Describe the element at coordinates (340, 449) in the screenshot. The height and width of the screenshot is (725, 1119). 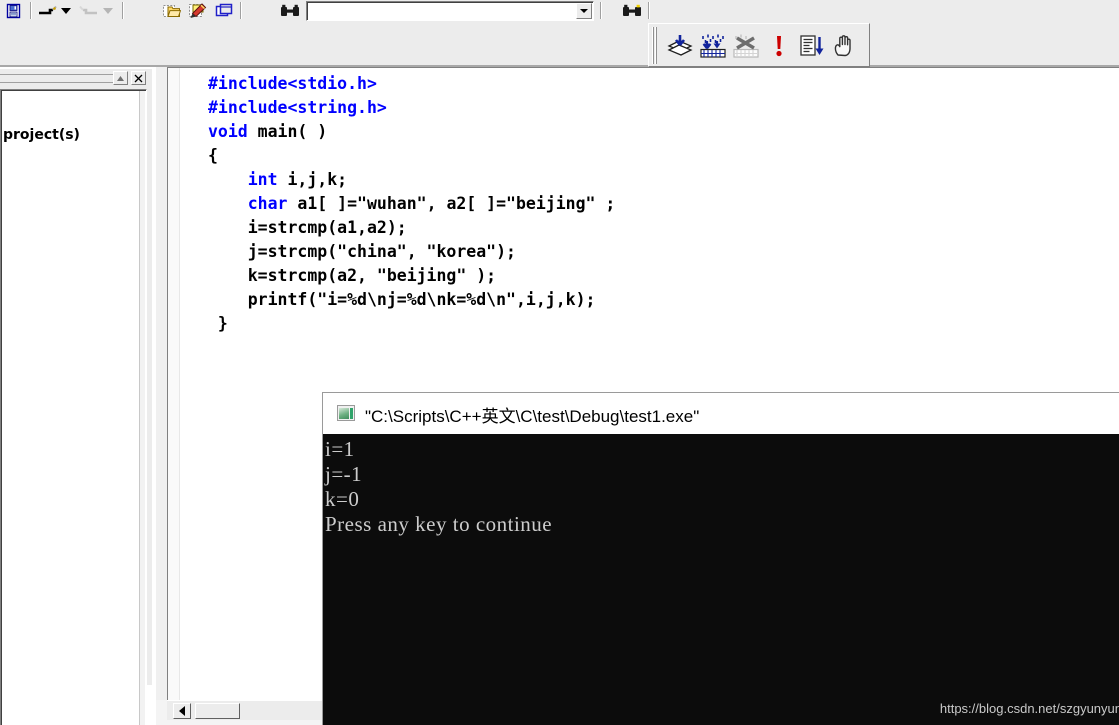
I see `console-line: i=1` at that location.